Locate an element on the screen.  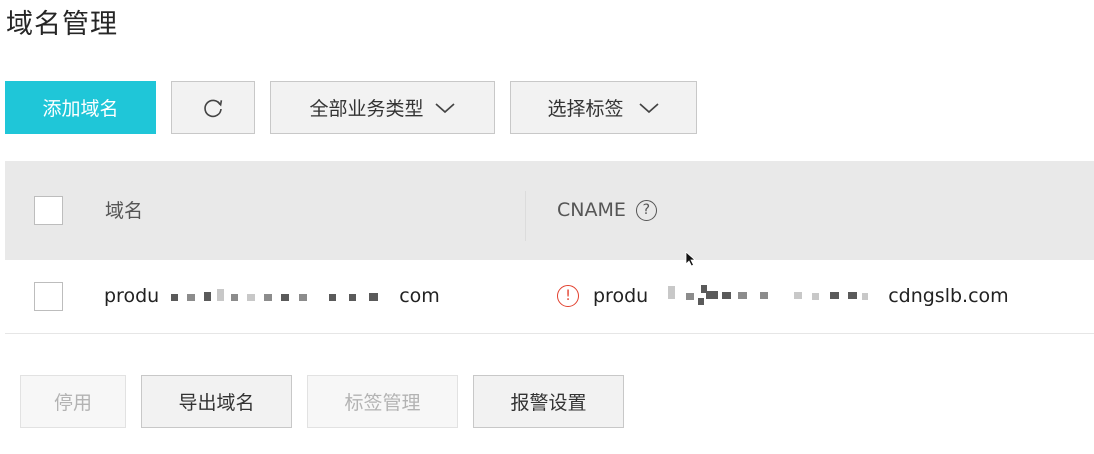
alert-settings-button: 报警设置 is located at coordinates (548, 401).